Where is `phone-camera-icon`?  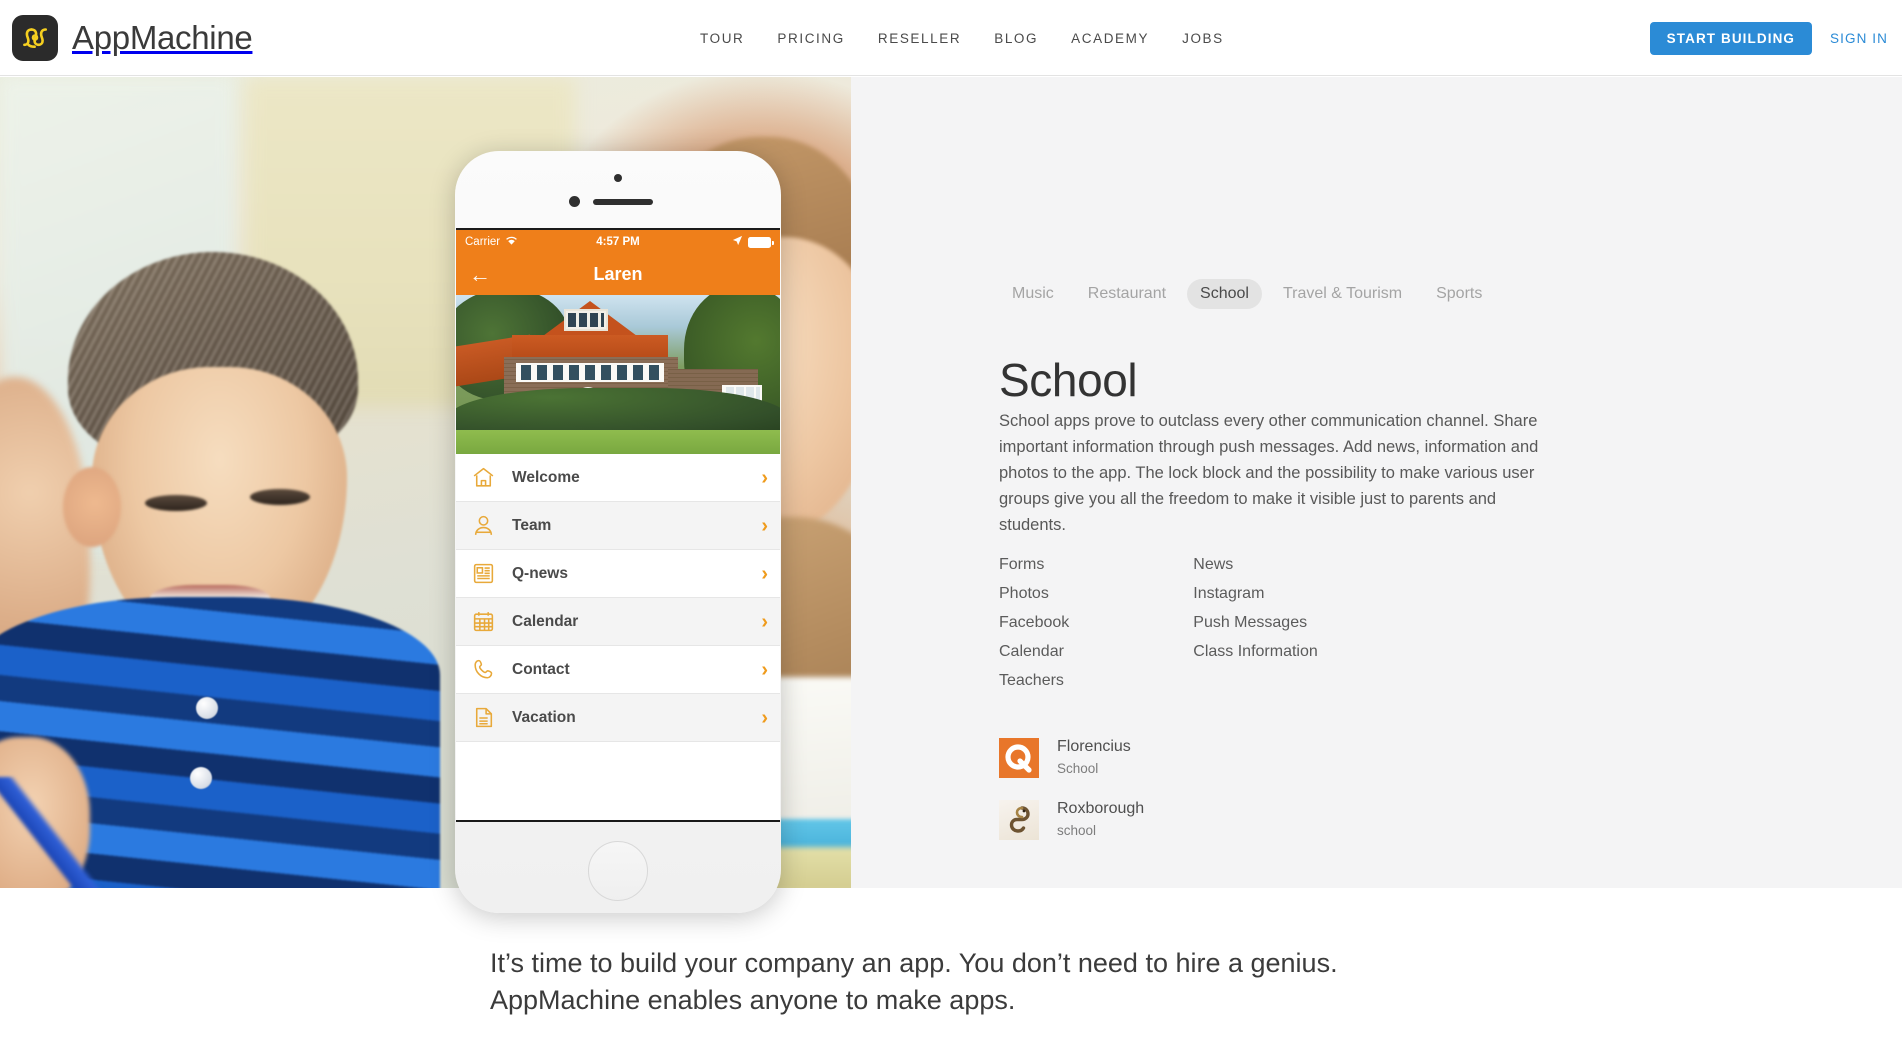
phone-camera-icon is located at coordinates (618, 178).